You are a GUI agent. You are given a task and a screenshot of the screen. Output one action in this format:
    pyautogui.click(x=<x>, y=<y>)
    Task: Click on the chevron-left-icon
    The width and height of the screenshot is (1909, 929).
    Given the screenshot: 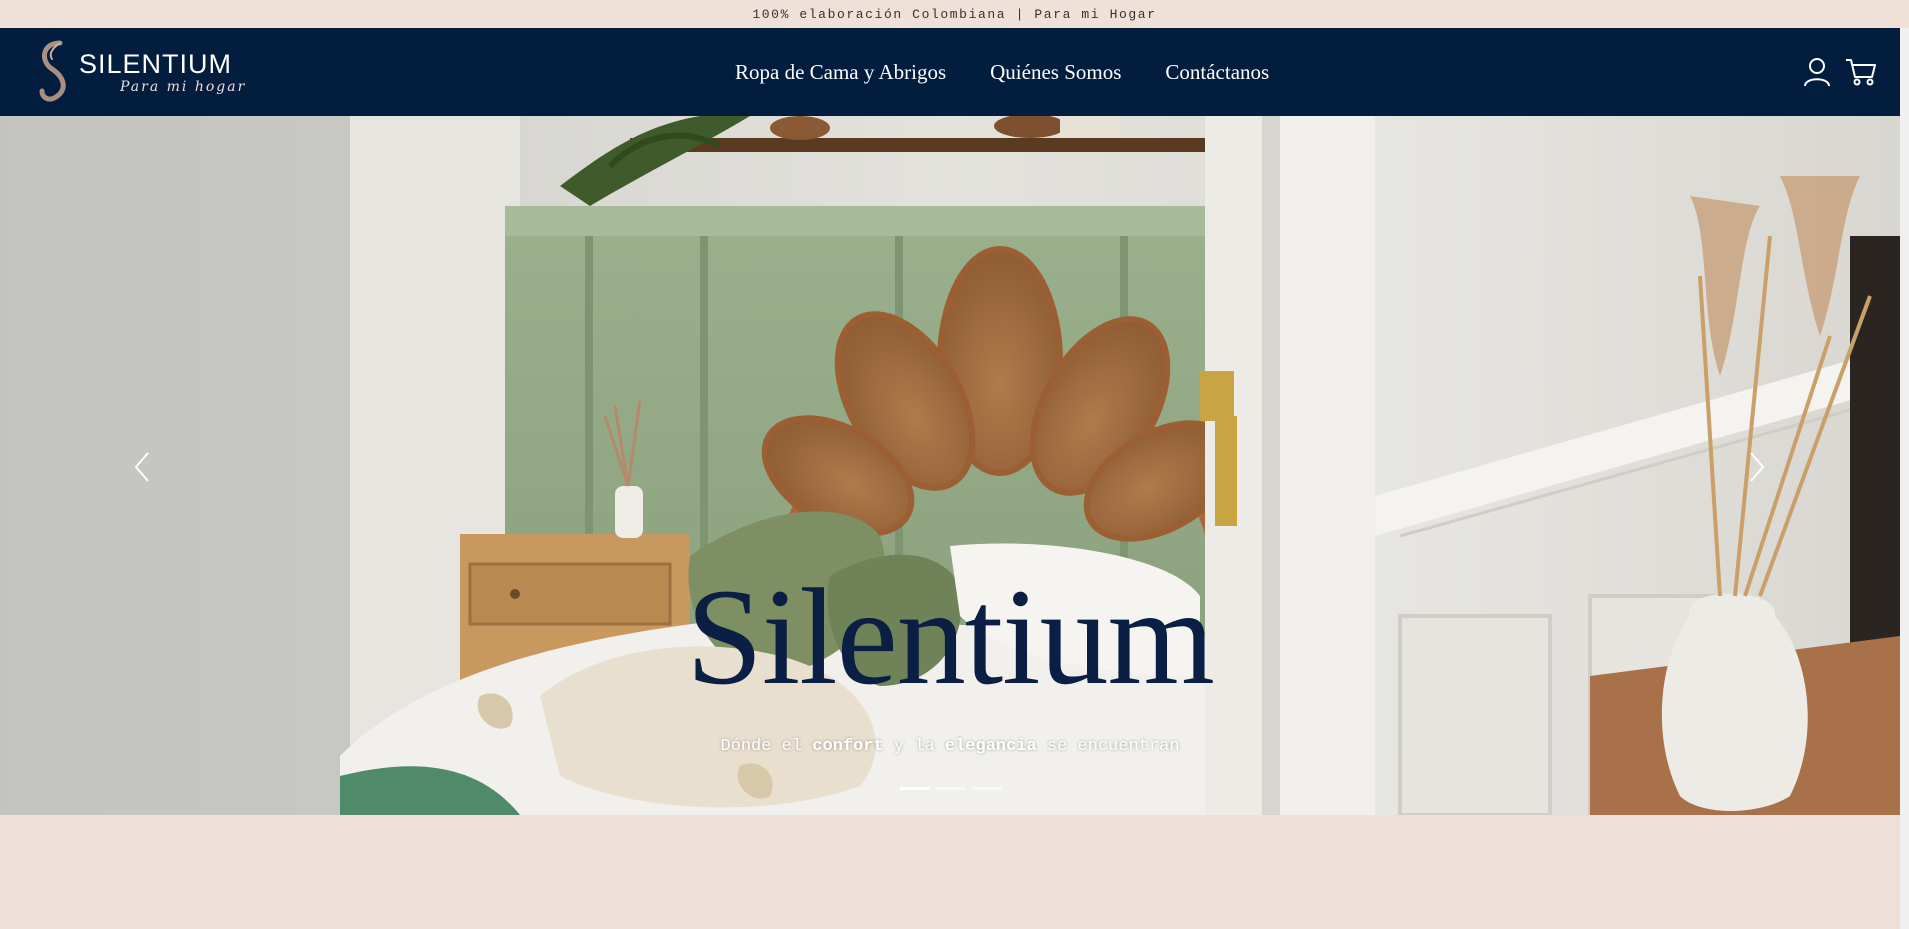 What is the action you would take?
    pyautogui.click(x=141, y=467)
    